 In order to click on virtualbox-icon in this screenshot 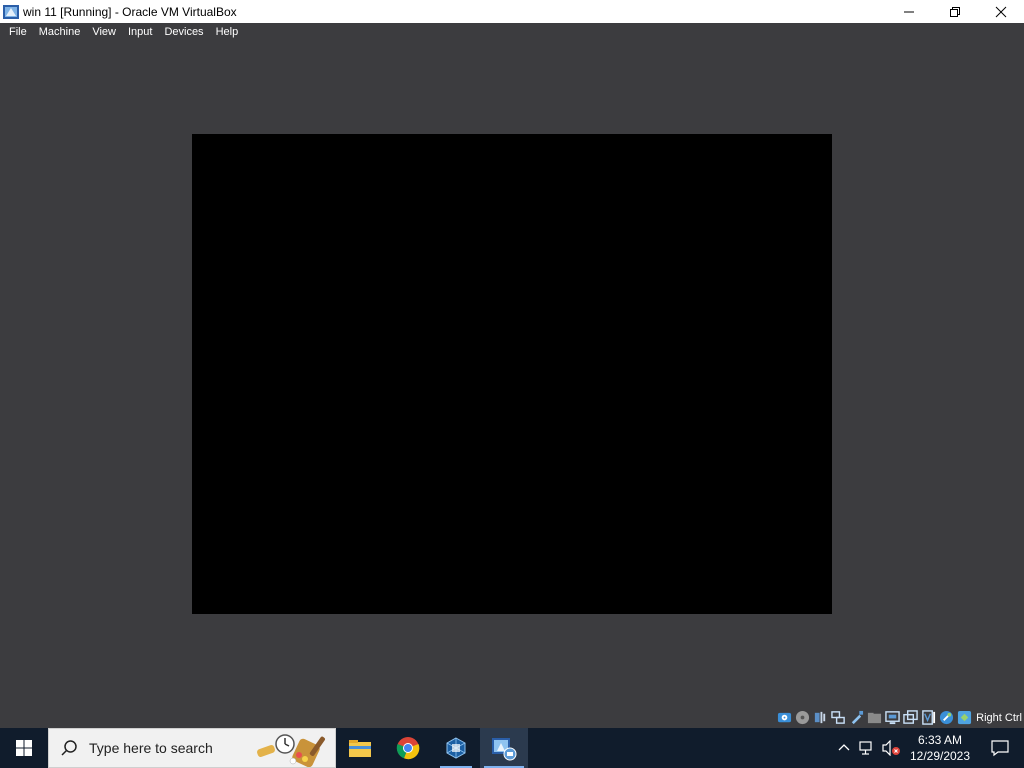, I will do `click(456, 748)`.